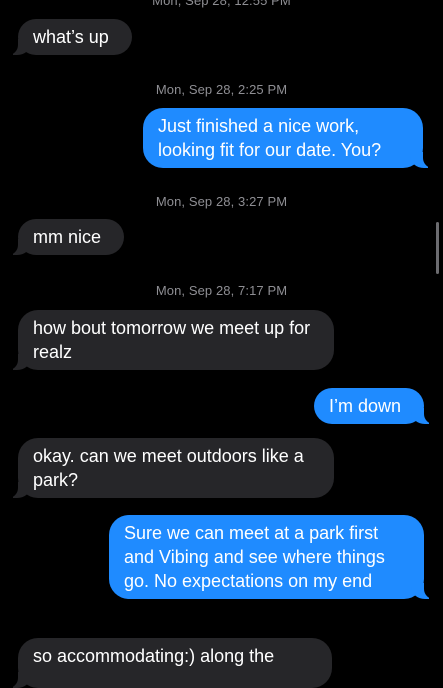  I want to click on received-message-bubble: so accommodating:) along the, so click(169, 663).